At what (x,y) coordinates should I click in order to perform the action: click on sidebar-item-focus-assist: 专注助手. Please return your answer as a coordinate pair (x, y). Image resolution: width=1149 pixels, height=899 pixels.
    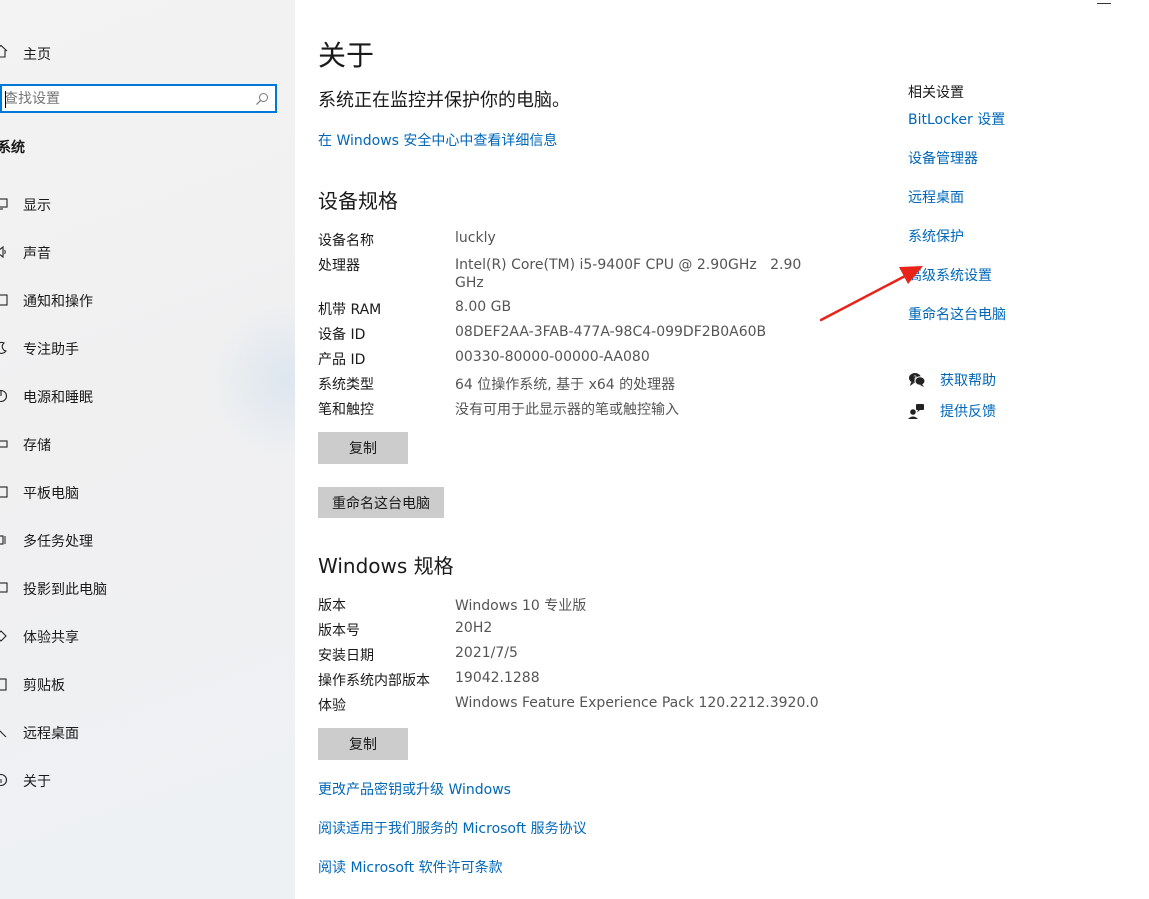
    Looking at the image, I should click on (145, 348).